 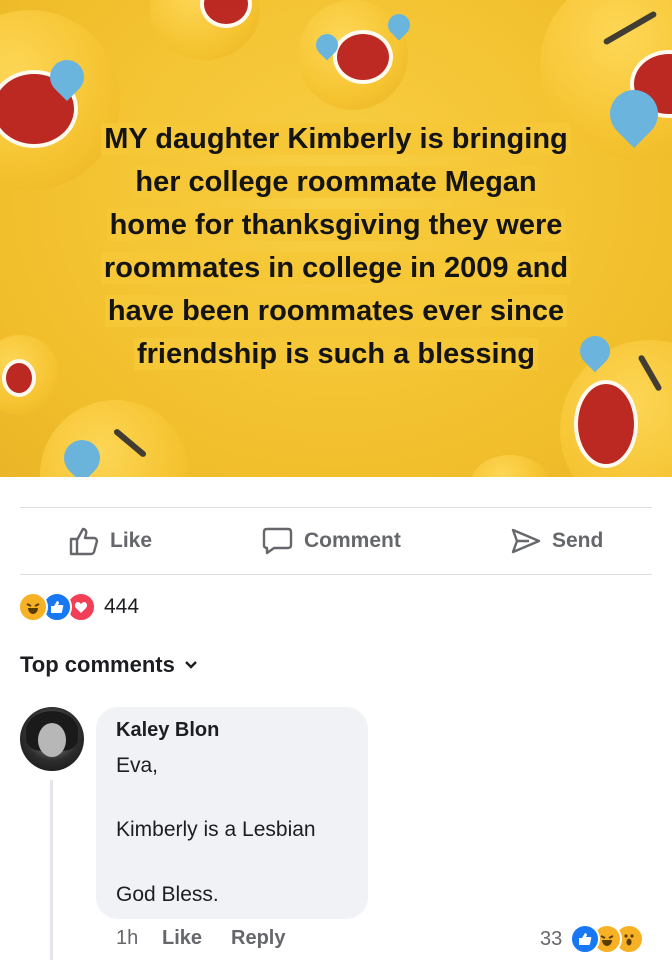 What do you see at coordinates (84, 541) in the screenshot?
I see `thumbs-up-icon` at bounding box center [84, 541].